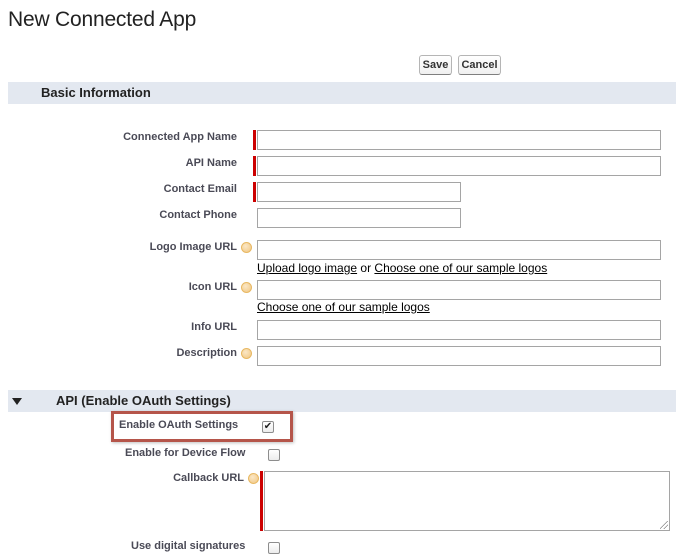  I want to click on digital-signatures-label: Use digital signatures, so click(188, 546).